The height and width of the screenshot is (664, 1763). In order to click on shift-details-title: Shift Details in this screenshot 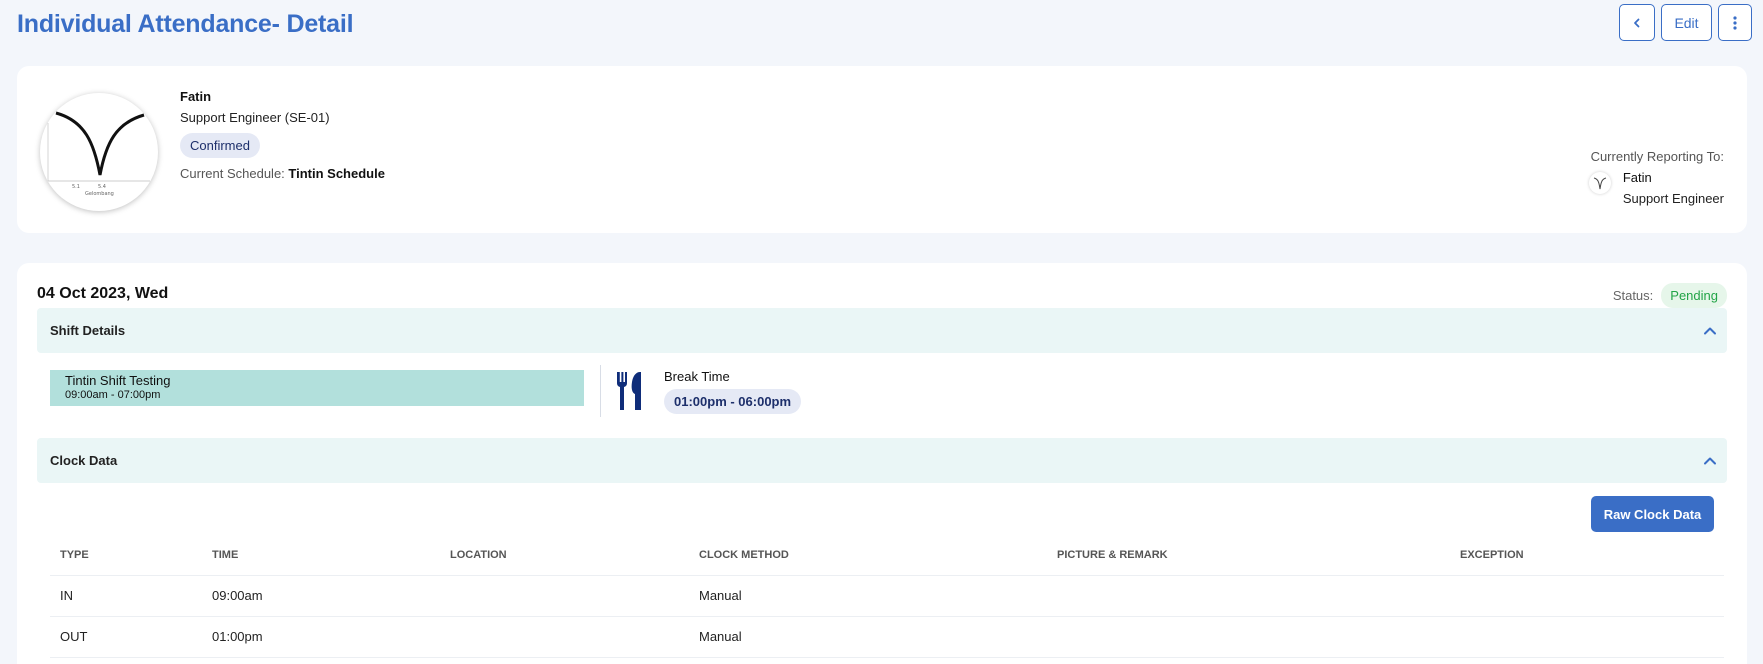, I will do `click(88, 330)`.